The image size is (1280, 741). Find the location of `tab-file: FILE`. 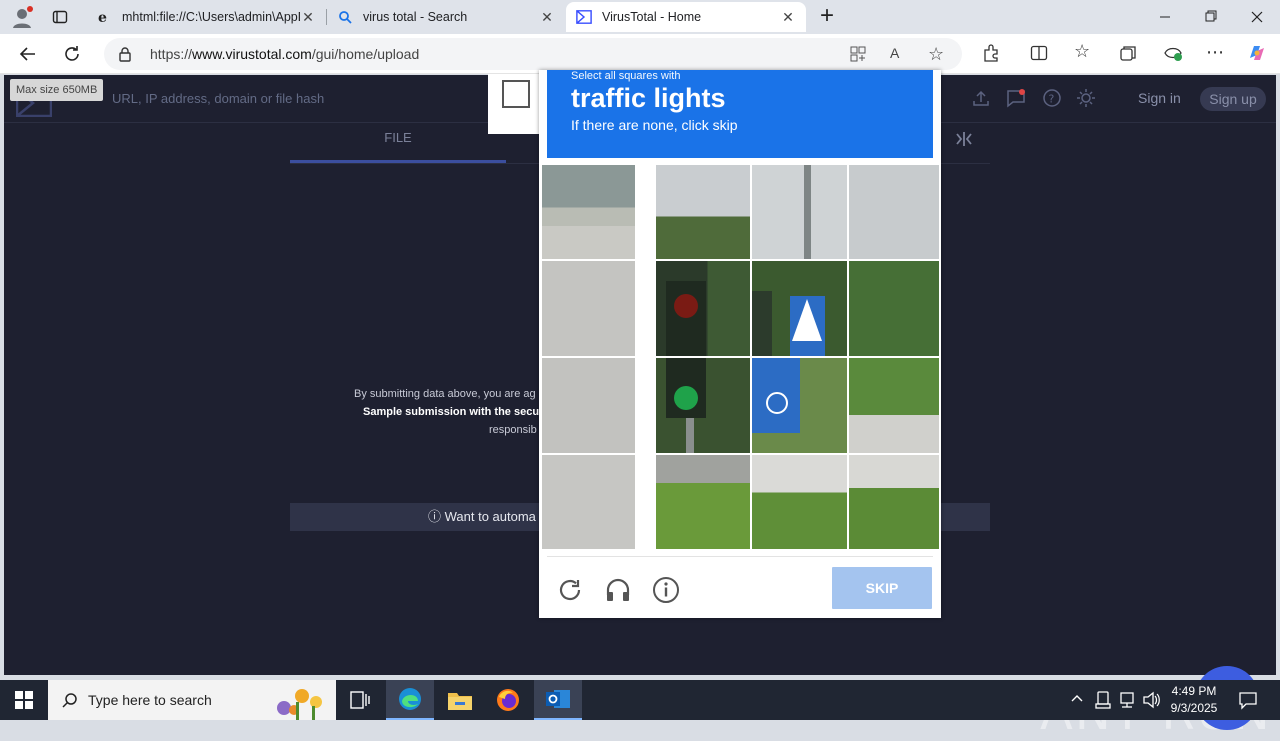

tab-file: FILE is located at coordinates (398, 143).